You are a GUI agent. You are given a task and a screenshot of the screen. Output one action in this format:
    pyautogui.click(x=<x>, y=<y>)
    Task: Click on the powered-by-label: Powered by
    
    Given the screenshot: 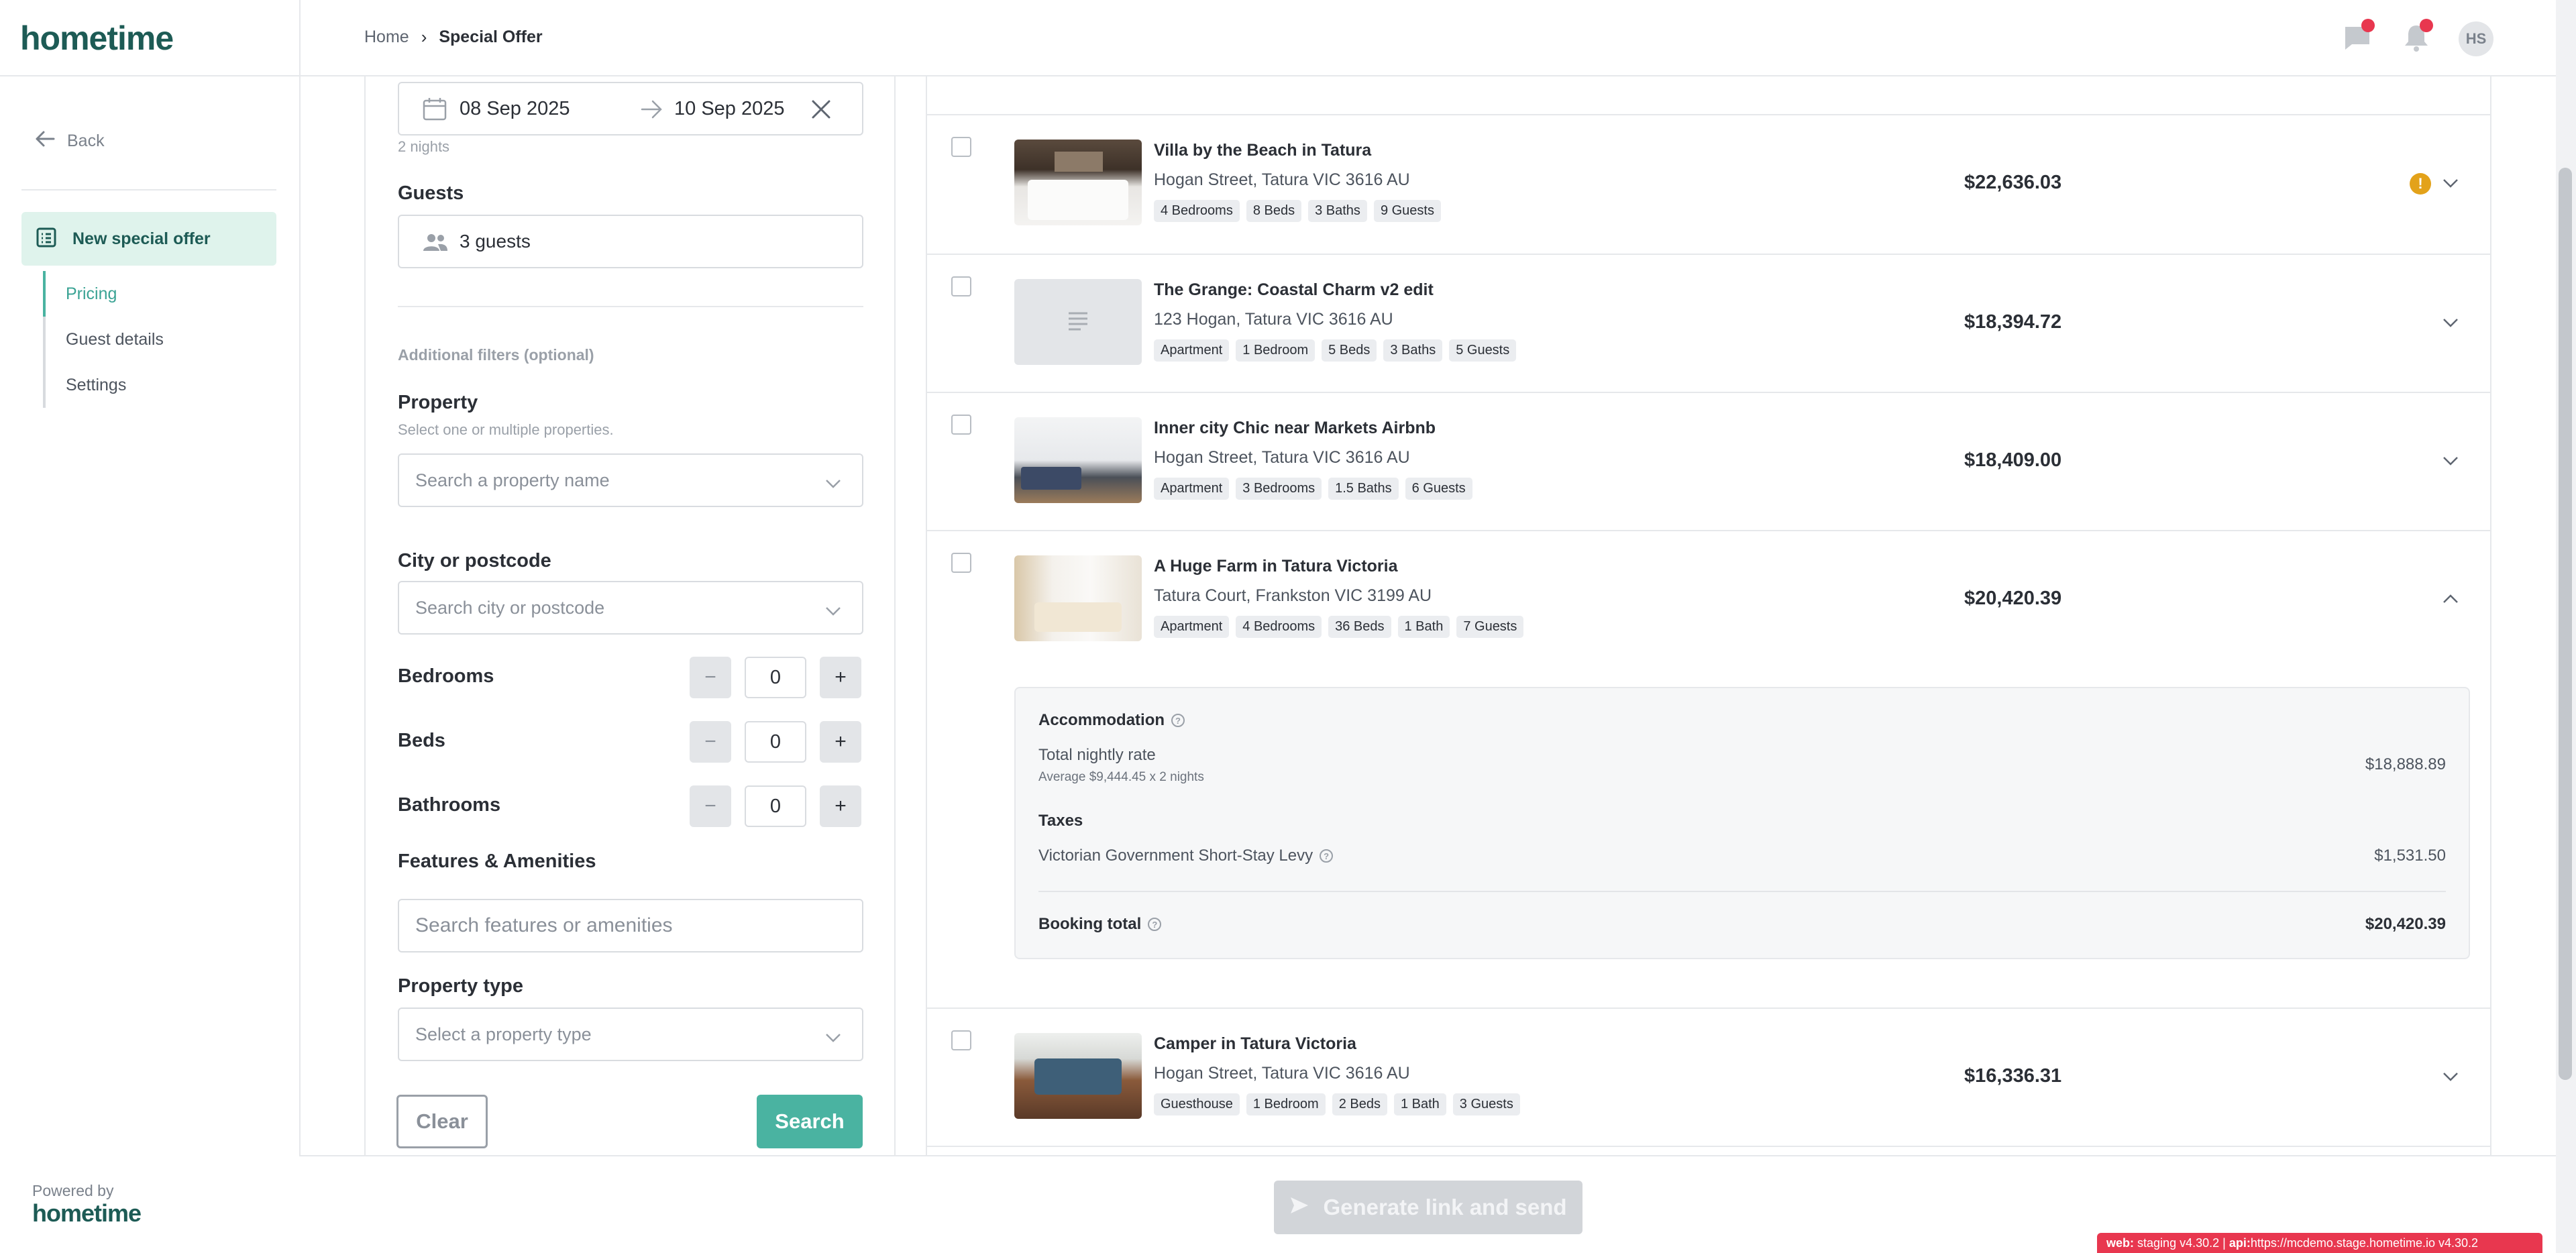 What is the action you would take?
    pyautogui.click(x=73, y=1190)
    